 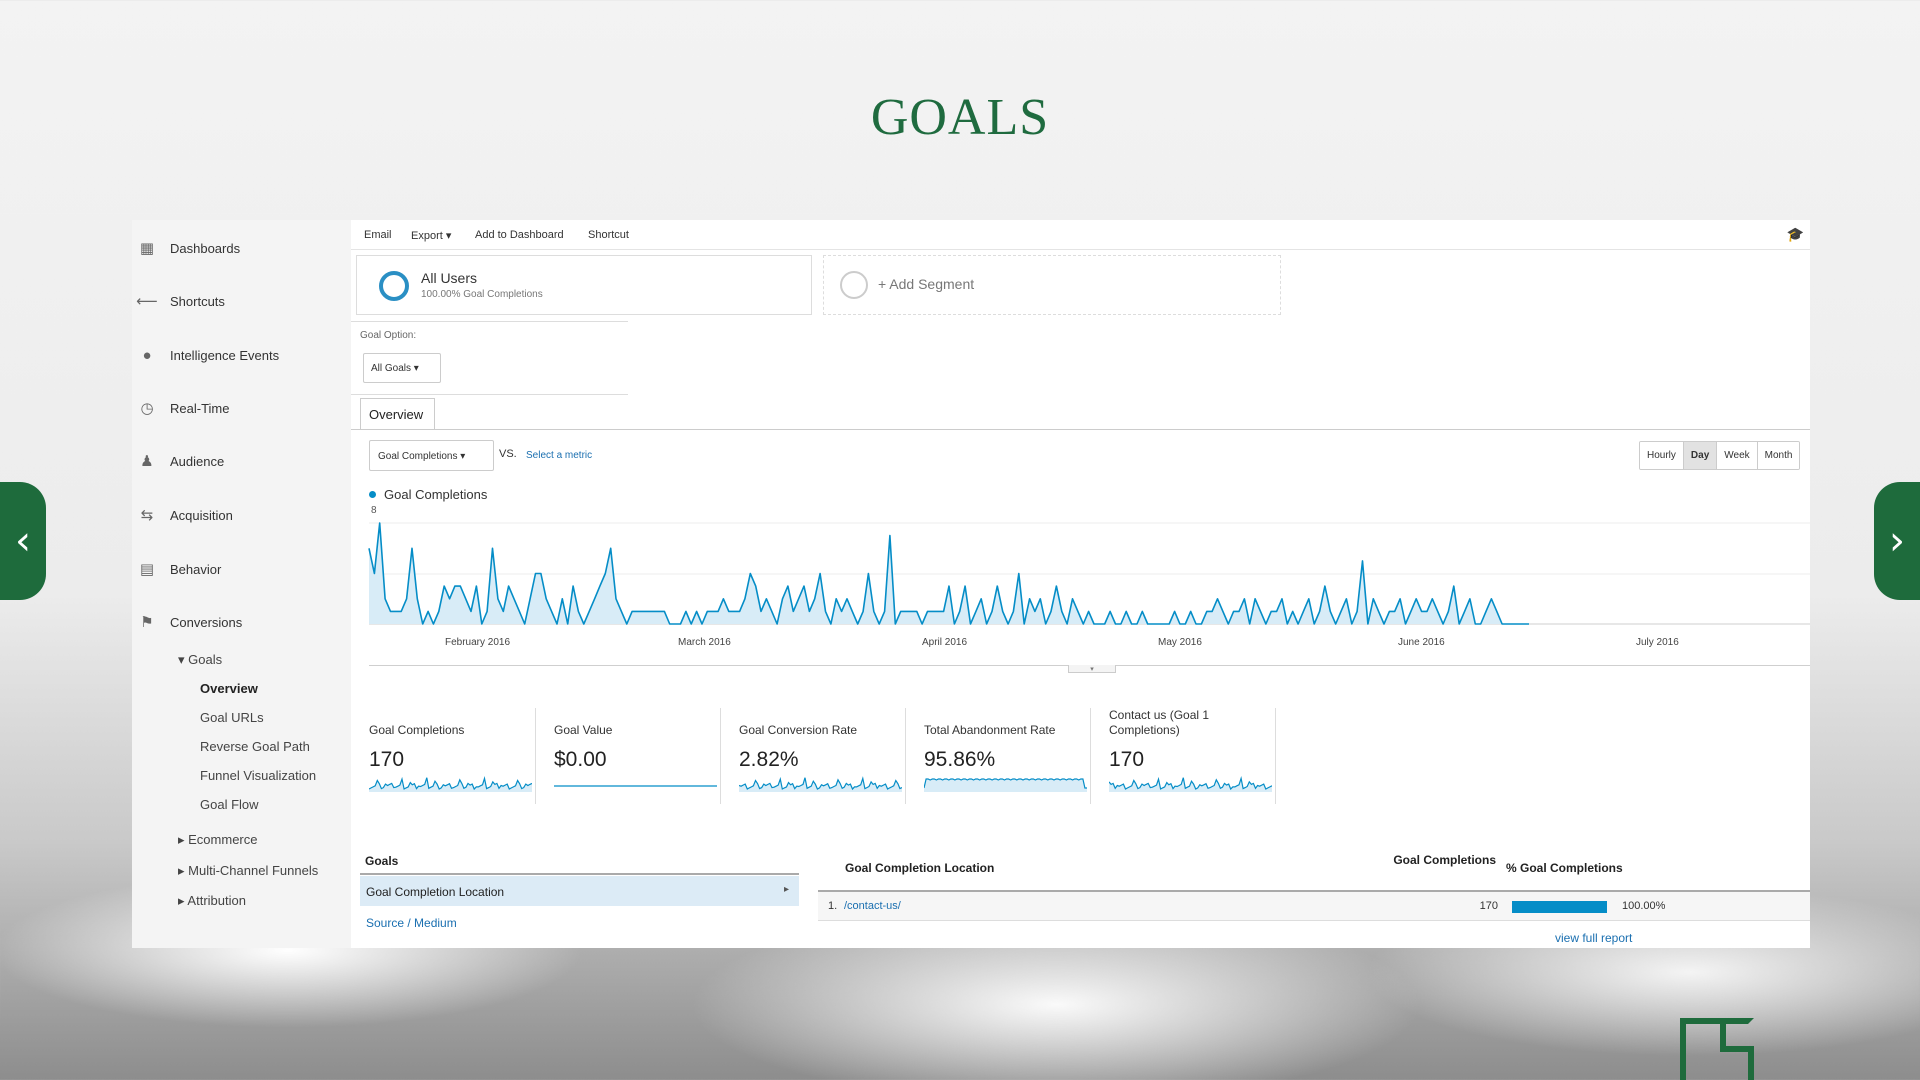 I want to click on sidebar-goals: ▾ Goals, so click(x=200, y=660).